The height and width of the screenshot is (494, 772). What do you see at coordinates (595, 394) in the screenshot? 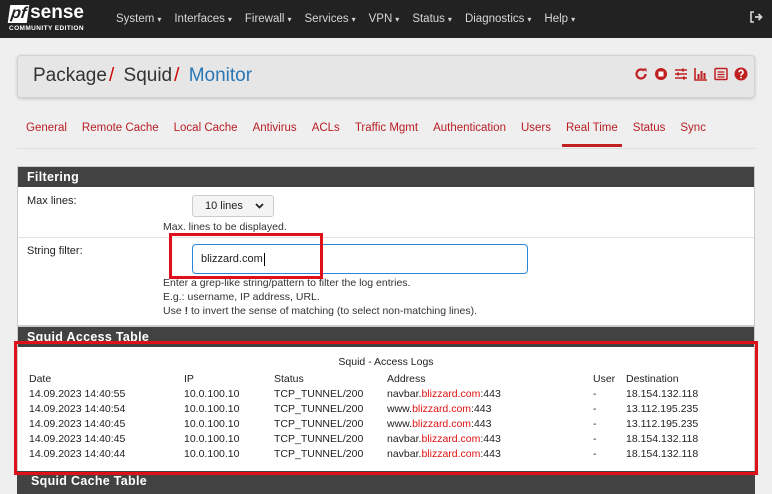
I see `cell-user: -` at bounding box center [595, 394].